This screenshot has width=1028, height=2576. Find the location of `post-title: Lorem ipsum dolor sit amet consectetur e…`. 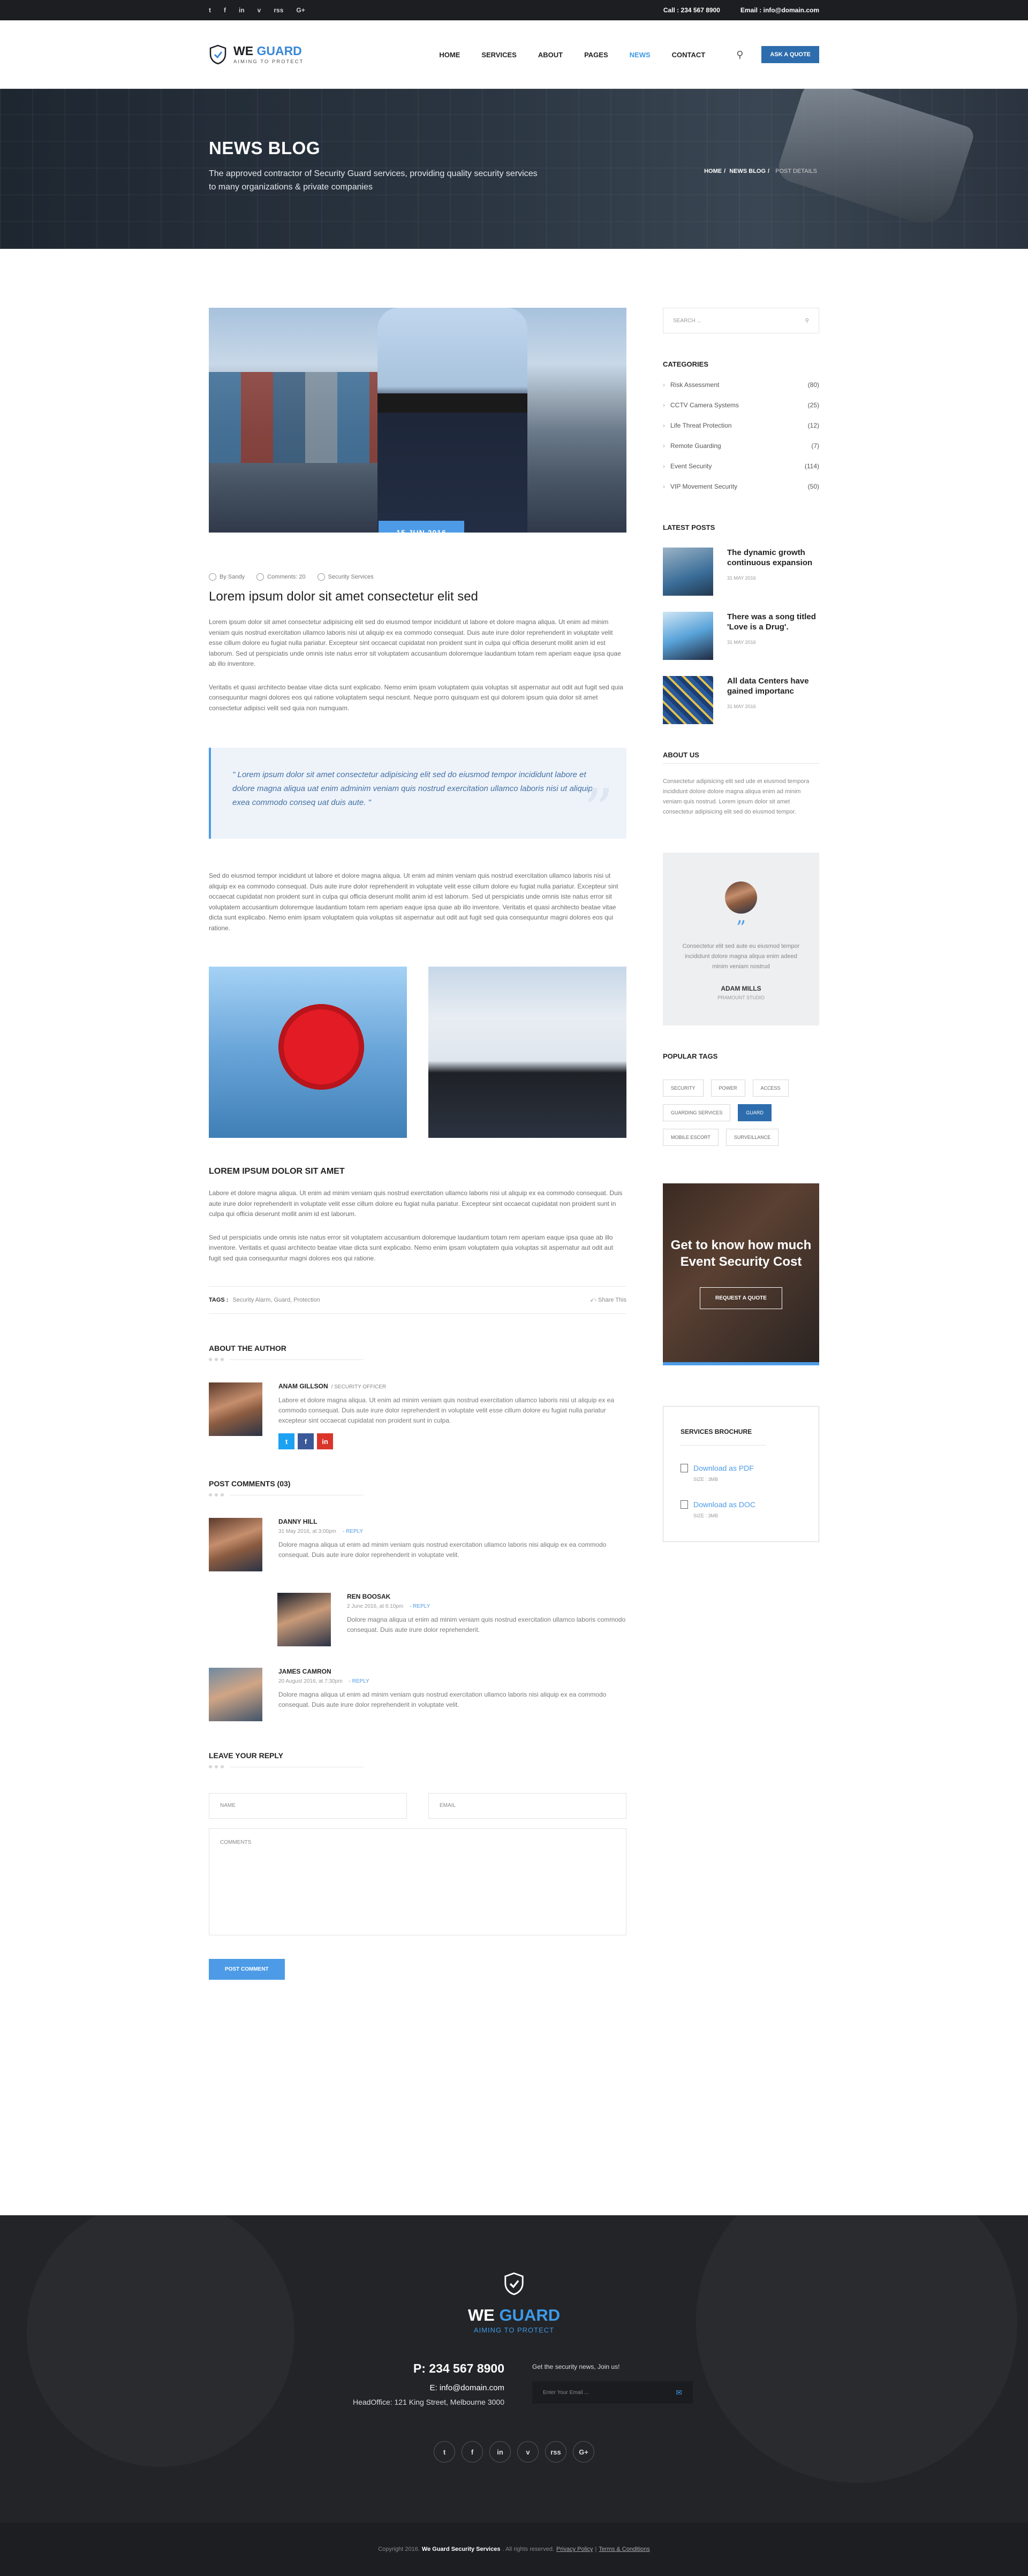

post-title: Lorem ipsum dolor sit amet consectetur e… is located at coordinates (343, 596).